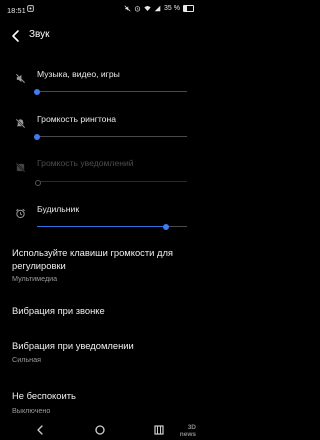 This screenshot has width=320, height=440. I want to click on notification-icon, so click(30, 8).